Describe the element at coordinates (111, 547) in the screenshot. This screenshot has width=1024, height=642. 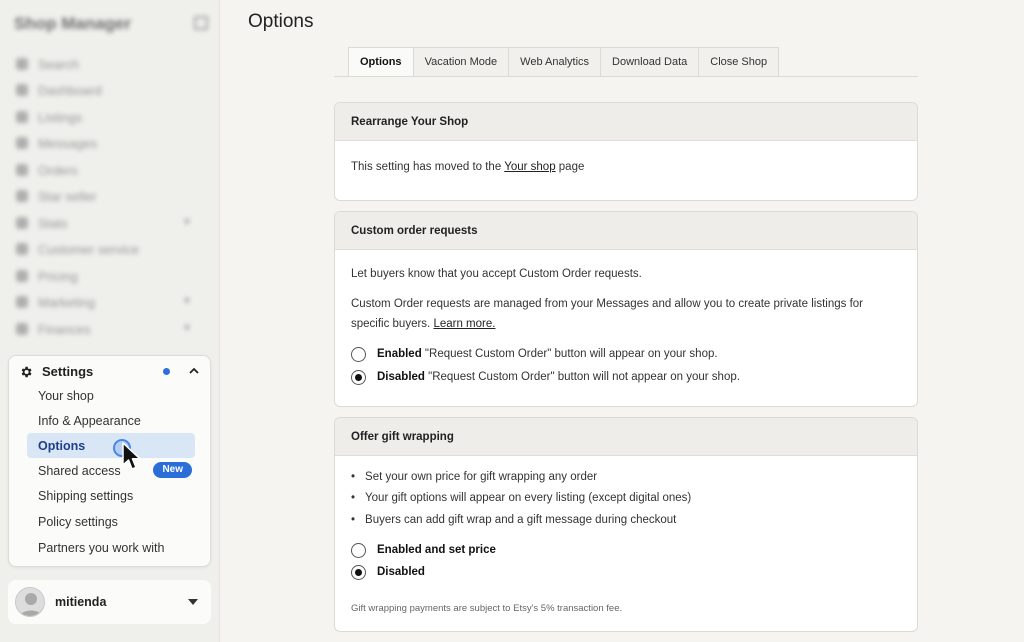
I see `settings-item-partners: Partners you work with` at that location.